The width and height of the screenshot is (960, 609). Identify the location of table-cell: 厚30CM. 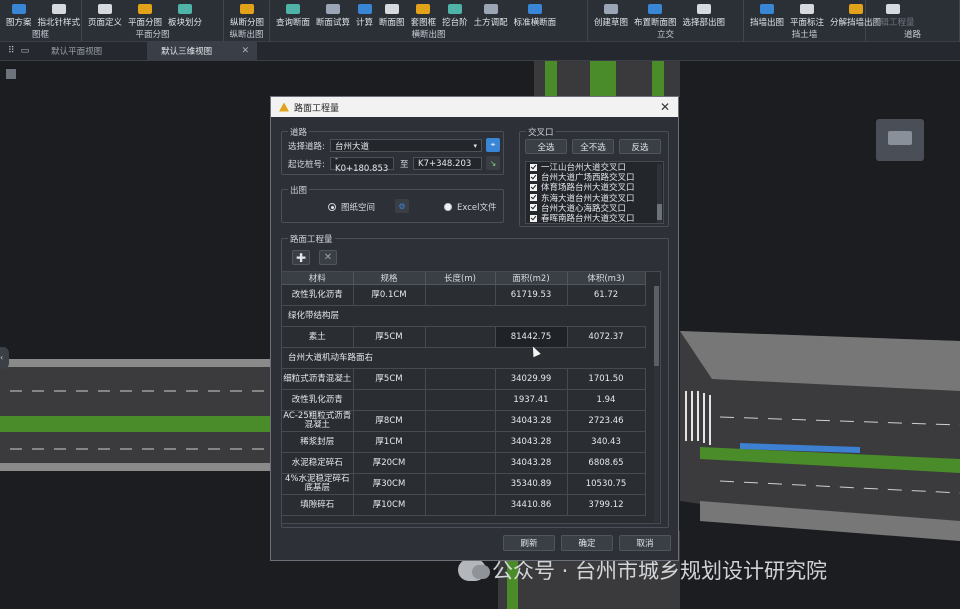
(389, 484).